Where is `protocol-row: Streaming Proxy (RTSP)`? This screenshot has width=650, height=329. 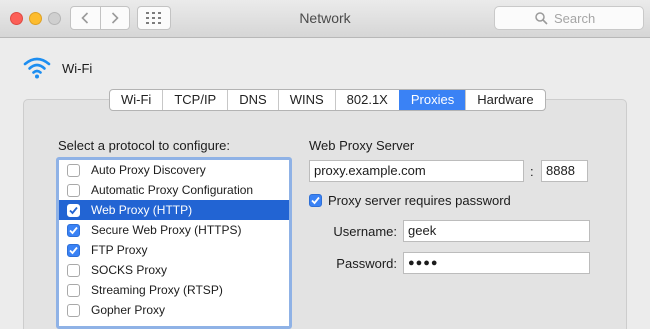 protocol-row: Streaming Proxy (RTSP) is located at coordinates (174, 290).